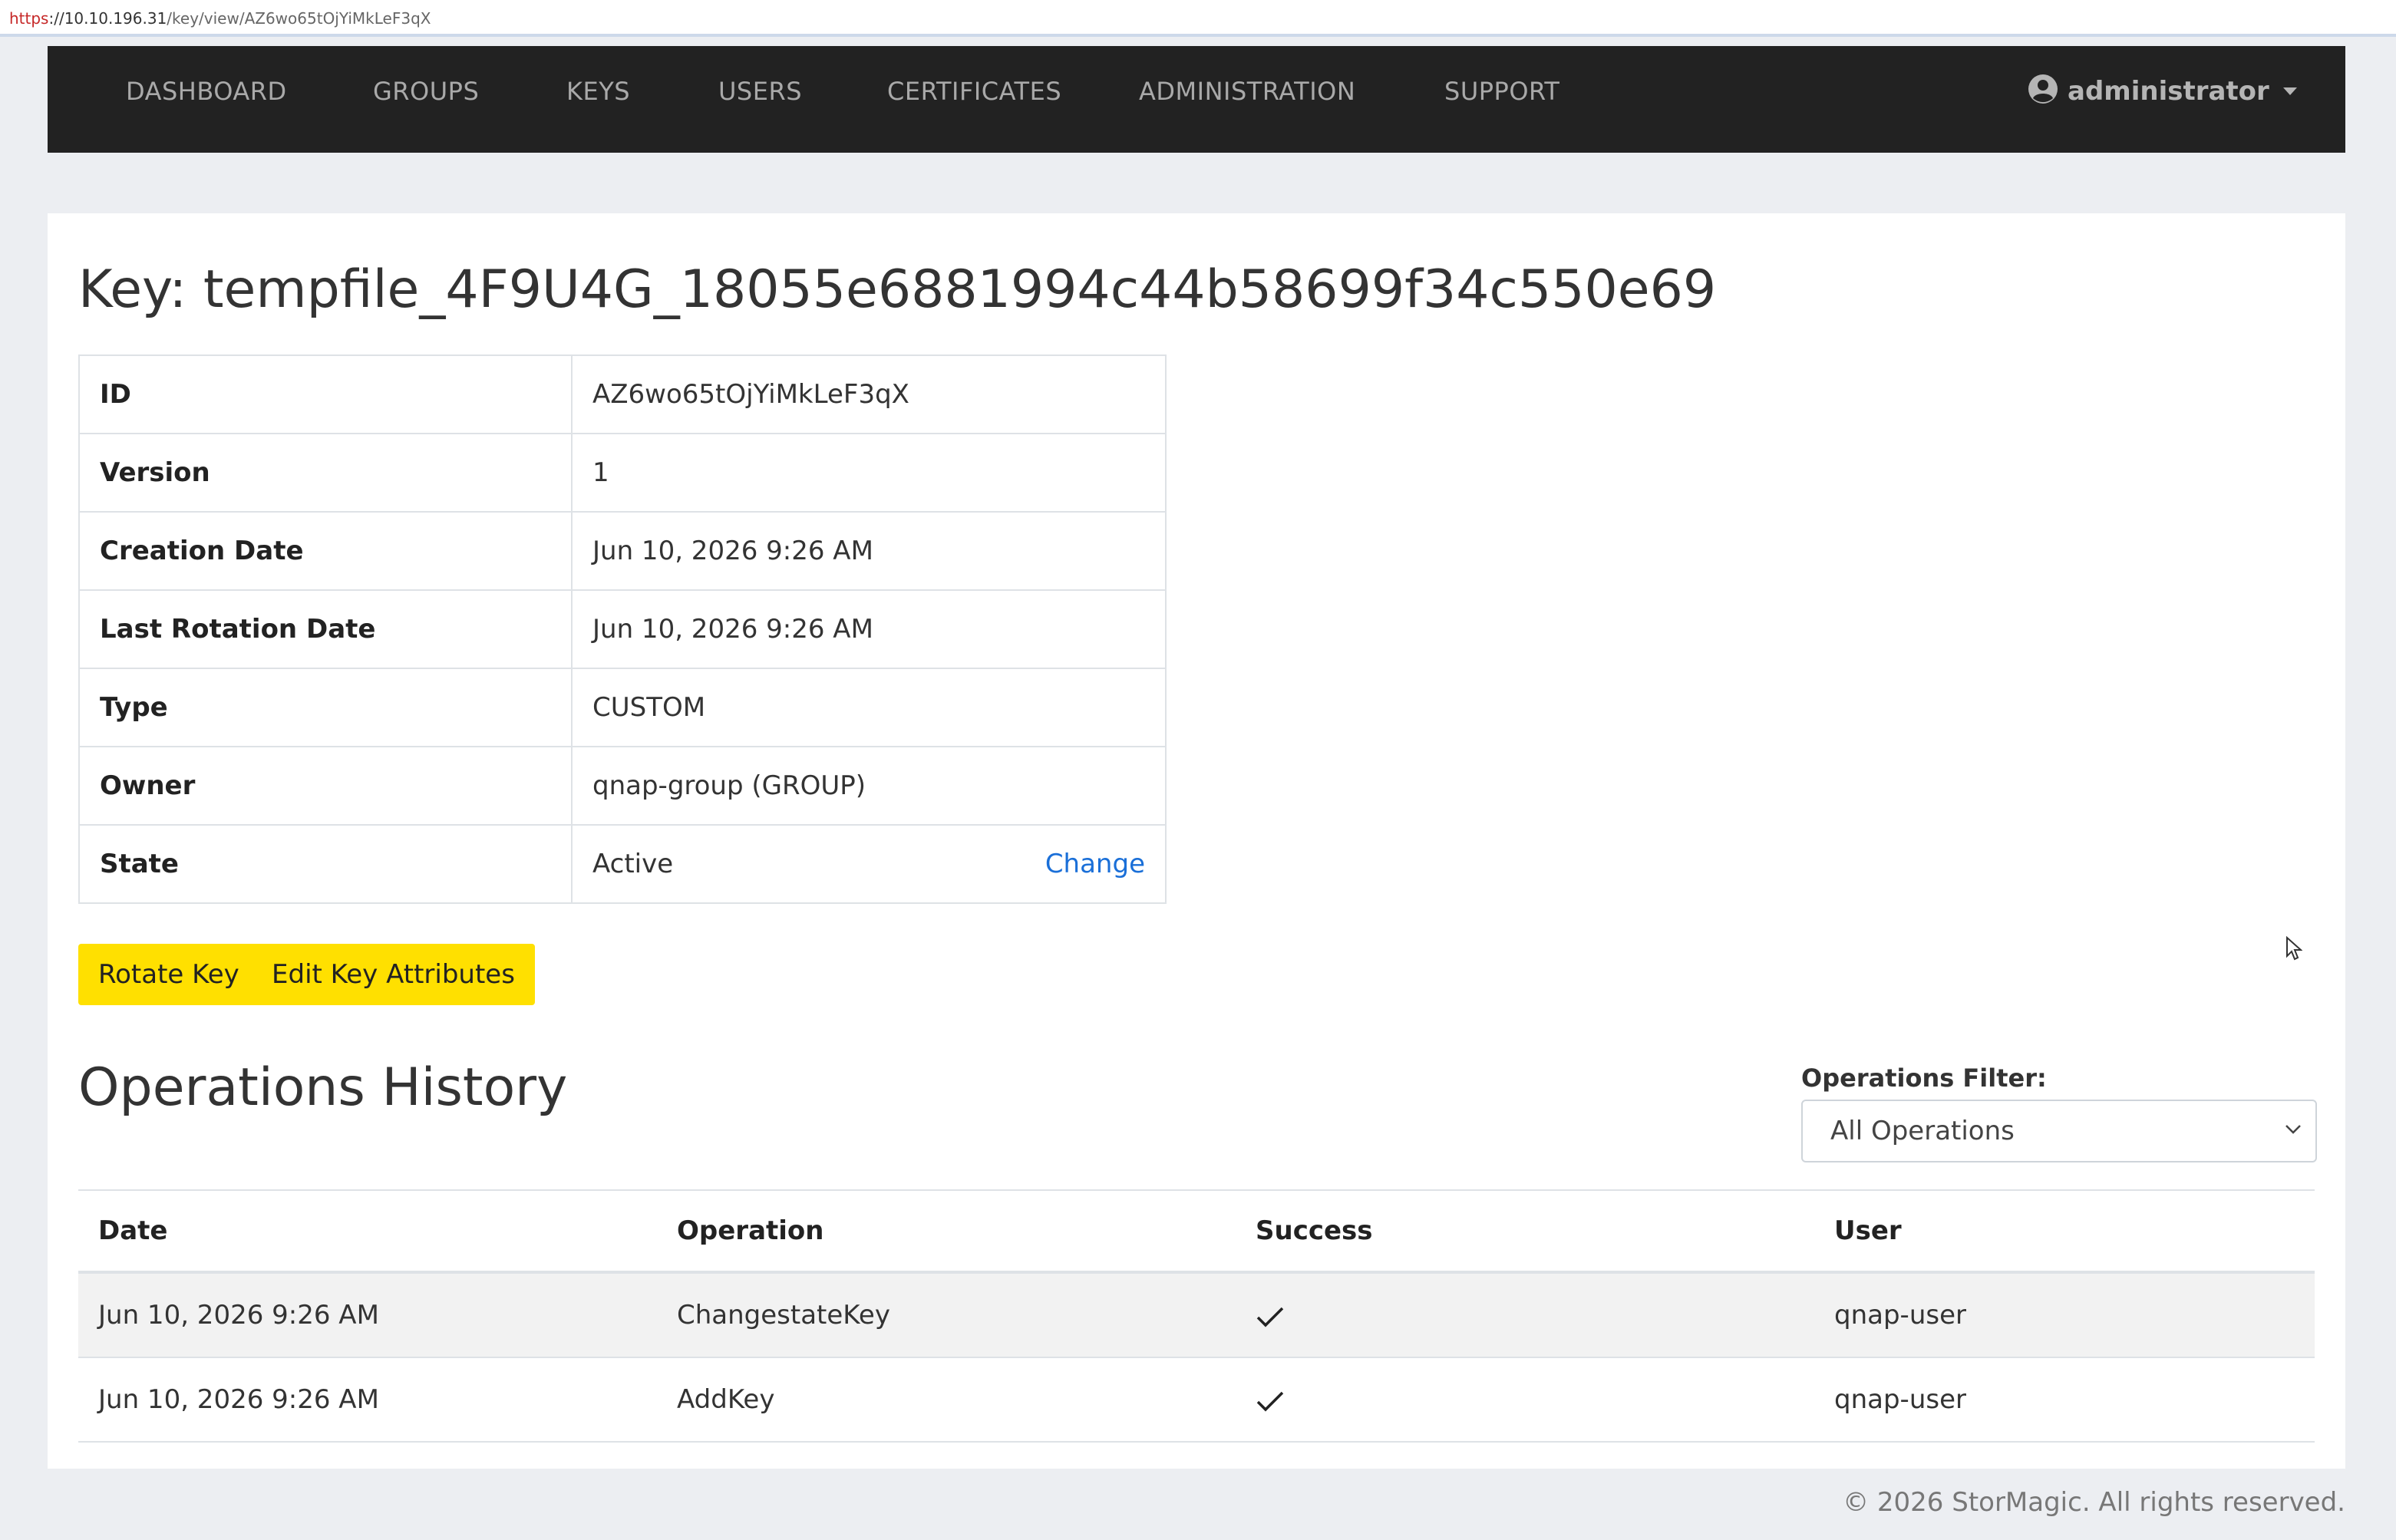 The width and height of the screenshot is (2396, 1540). Describe the element at coordinates (1247, 99) in the screenshot. I see `nav-administration: ADMINISTRATION` at that location.